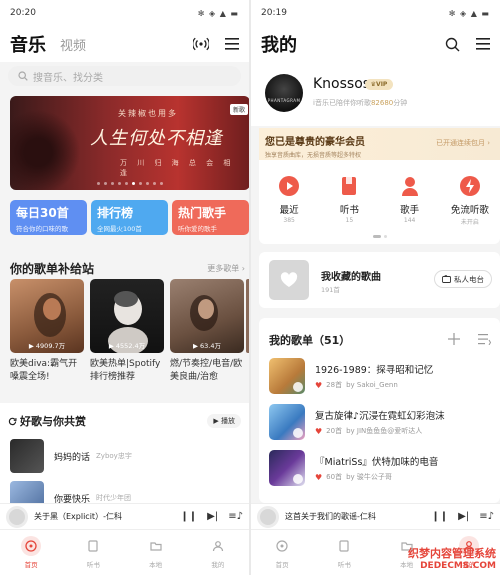 This screenshot has width=500, height=575. Describe the element at coordinates (410, 186) in the screenshot. I see `singer-icon` at that location.